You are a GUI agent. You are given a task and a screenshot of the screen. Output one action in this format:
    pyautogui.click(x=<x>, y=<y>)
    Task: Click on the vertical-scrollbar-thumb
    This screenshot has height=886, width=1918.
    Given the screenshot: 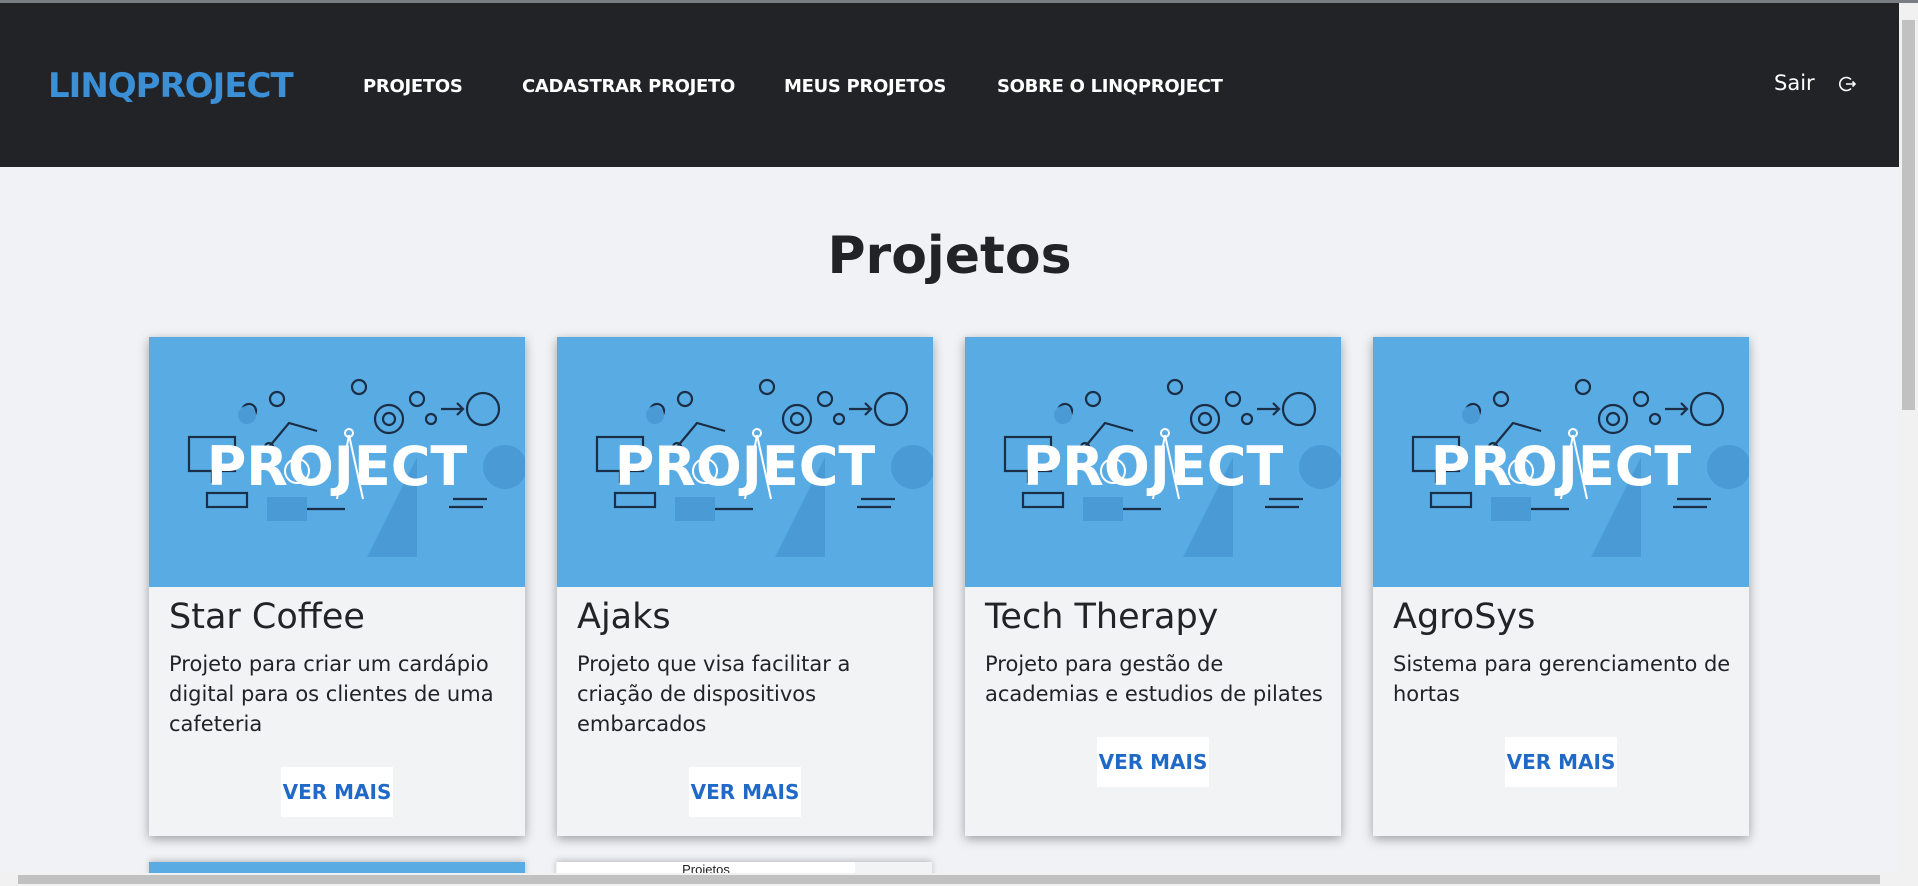 What is the action you would take?
    pyautogui.click(x=1908, y=215)
    